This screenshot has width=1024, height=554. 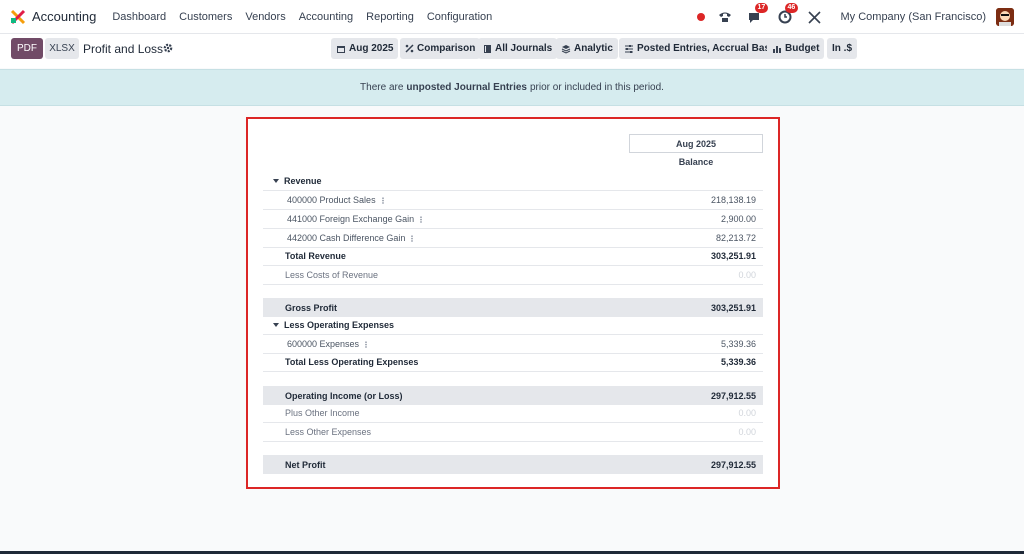 I want to click on accounting-app-icon, so click(x=18, y=17).